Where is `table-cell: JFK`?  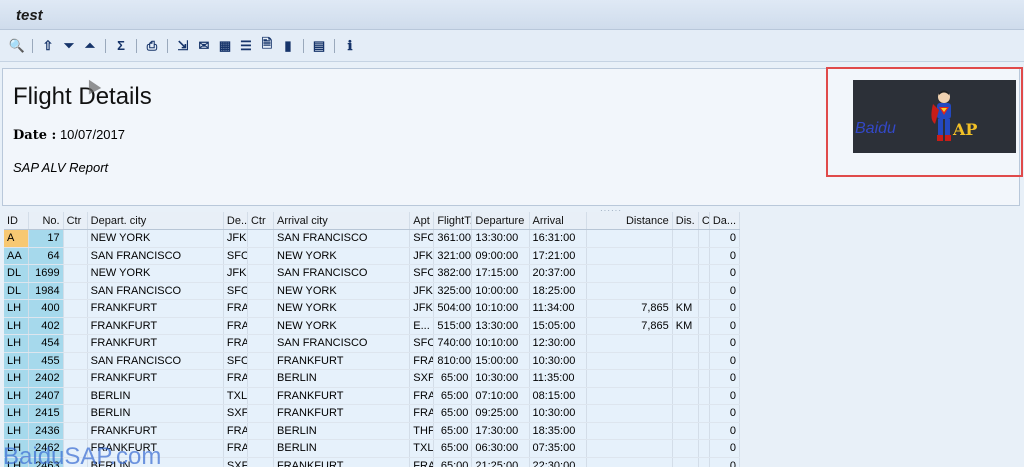 table-cell: JFK is located at coordinates (422, 256).